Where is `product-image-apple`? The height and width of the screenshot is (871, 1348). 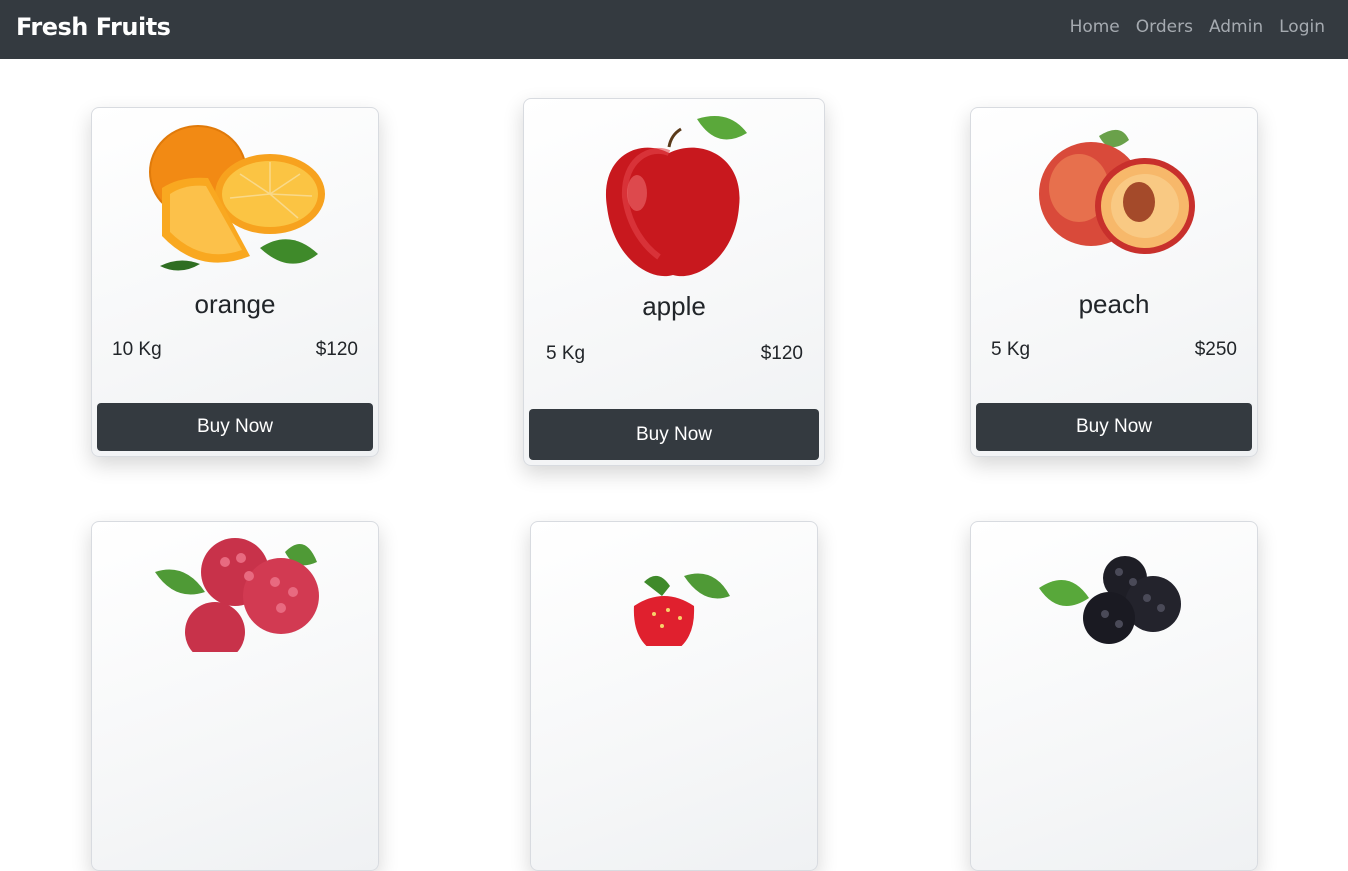 product-image-apple is located at coordinates (674, 194).